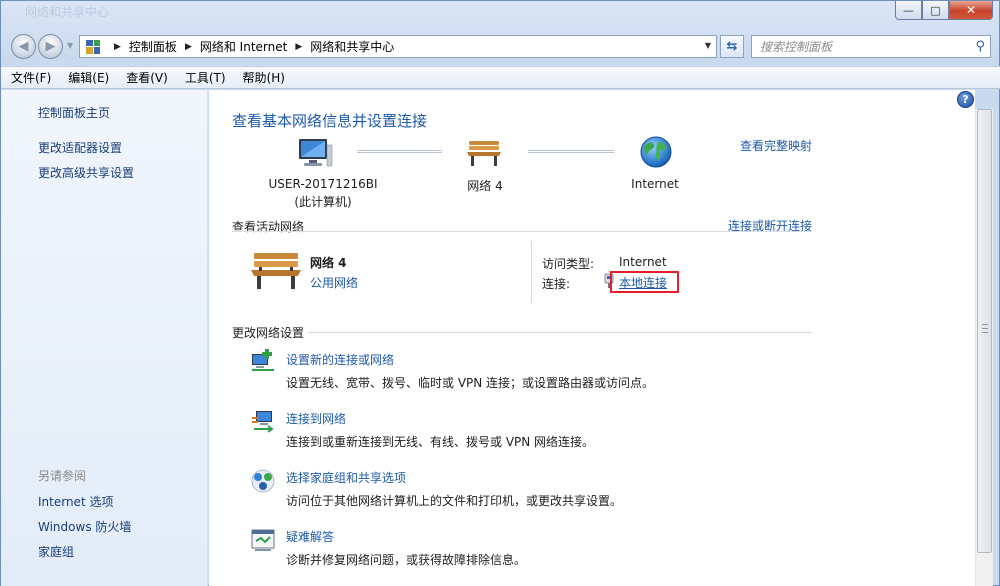  What do you see at coordinates (796, 47) in the screenshot?
I see `search-placeholder: 搜索控制面板` at bounding box center [796, 47].